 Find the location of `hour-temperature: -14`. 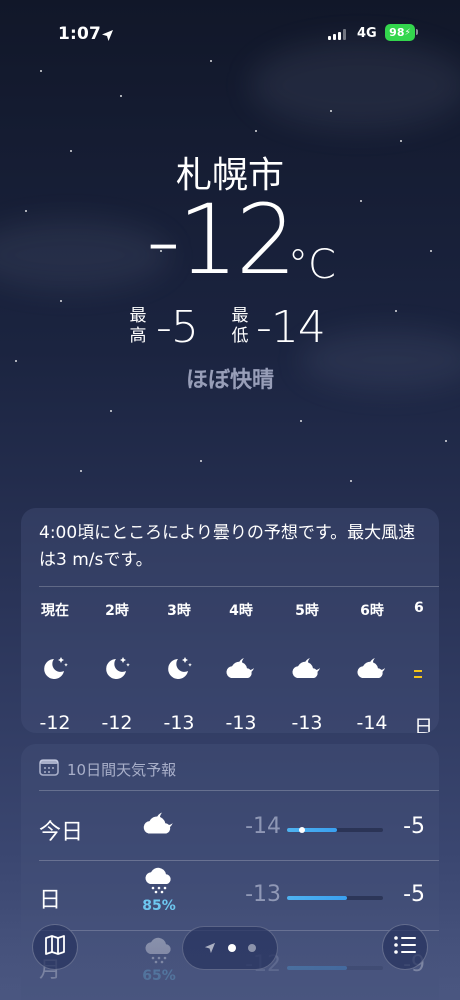

hour-temperature: -14 is located at coordinates (372, 722).